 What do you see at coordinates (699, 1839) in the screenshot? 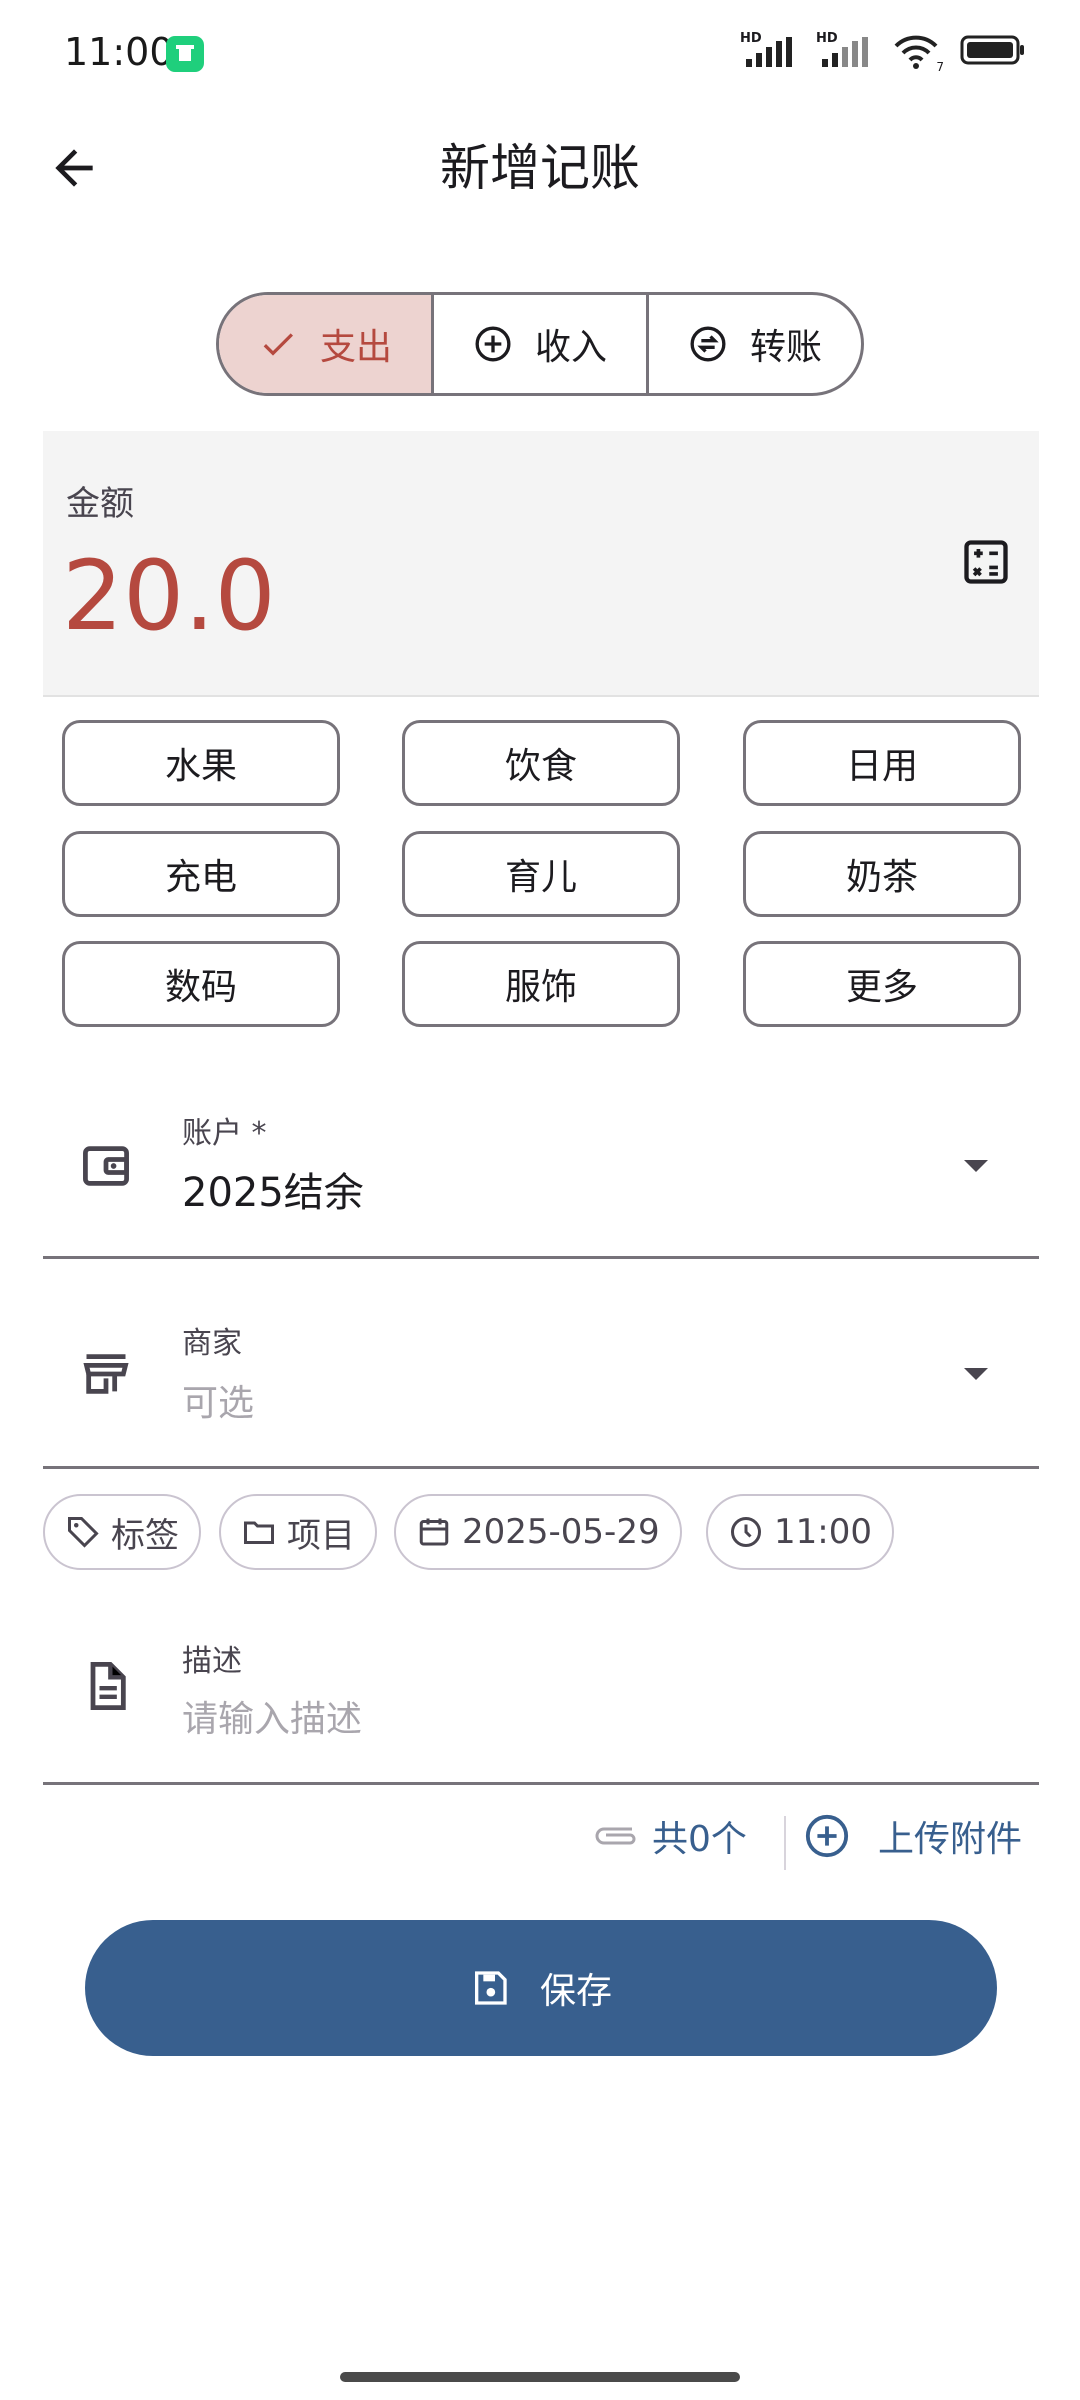
I see `attachment-count-label: 共0个` at bounding box center [699, 1839].